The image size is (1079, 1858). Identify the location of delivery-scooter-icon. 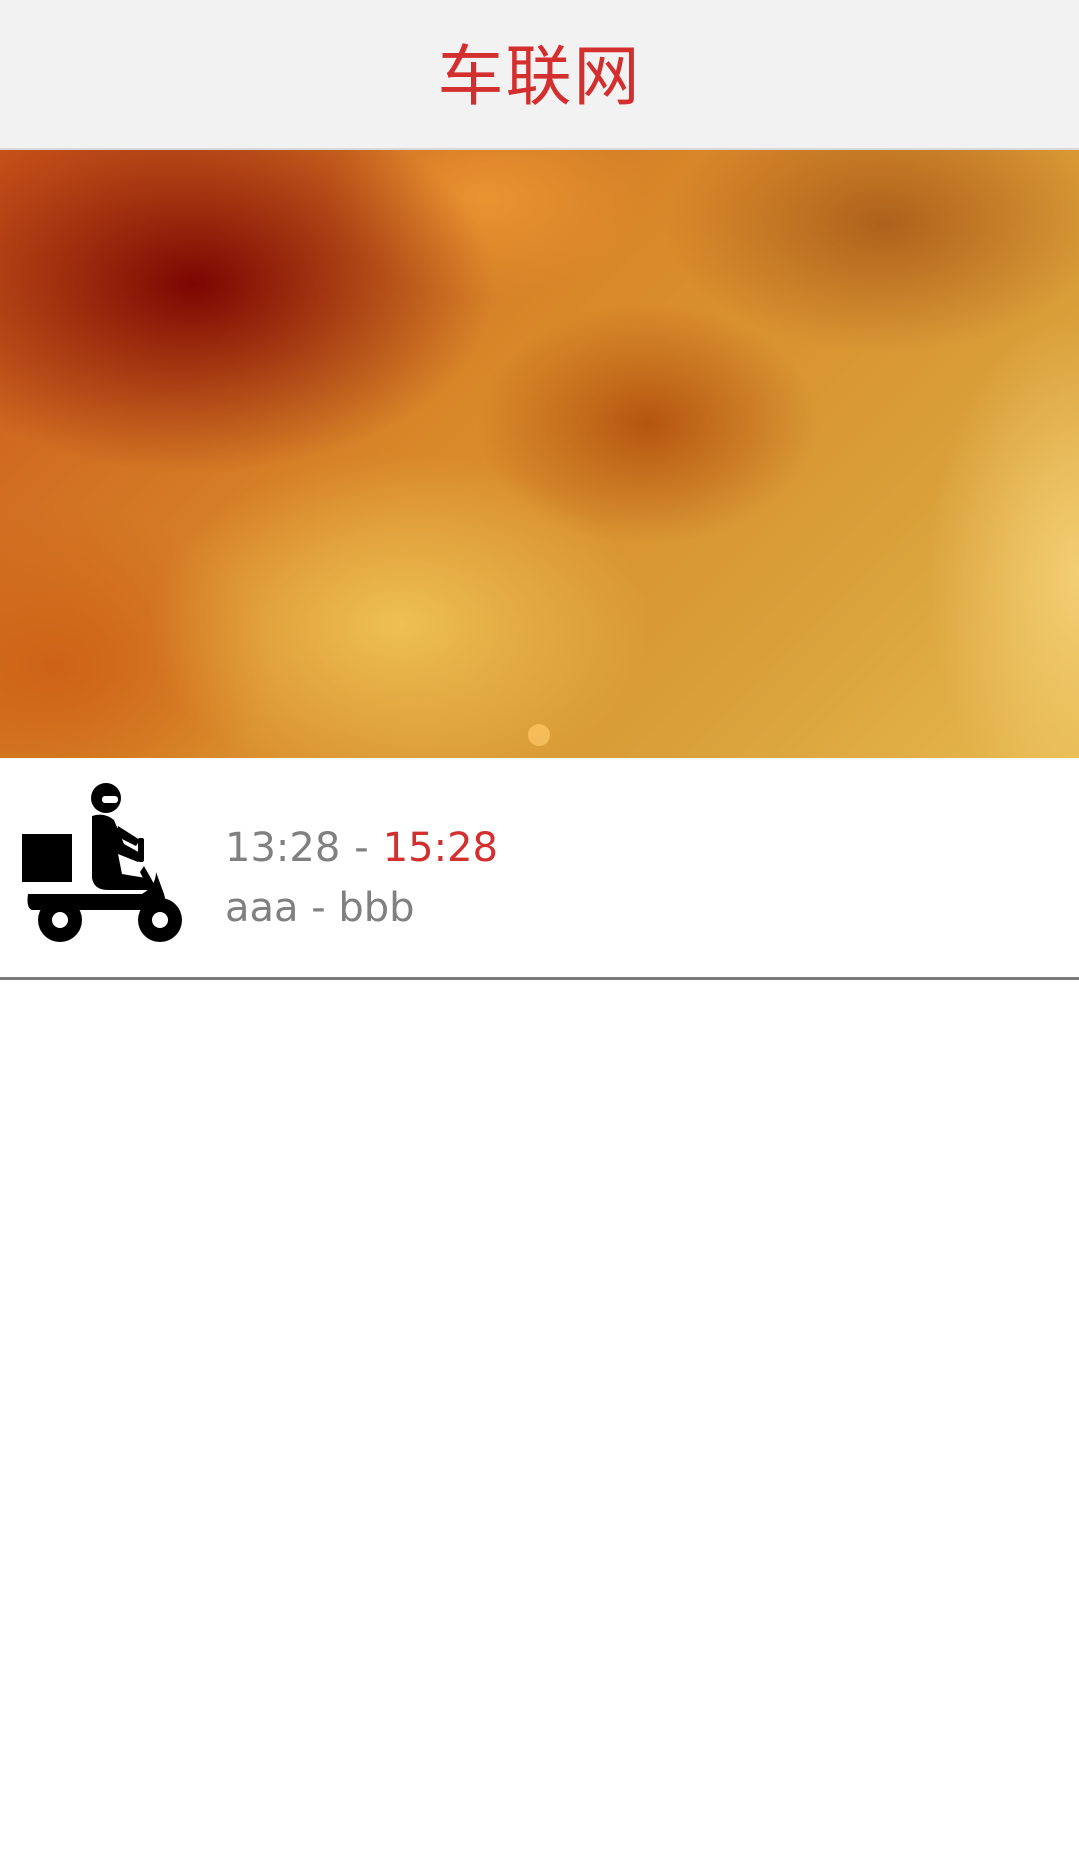
(102, 862).